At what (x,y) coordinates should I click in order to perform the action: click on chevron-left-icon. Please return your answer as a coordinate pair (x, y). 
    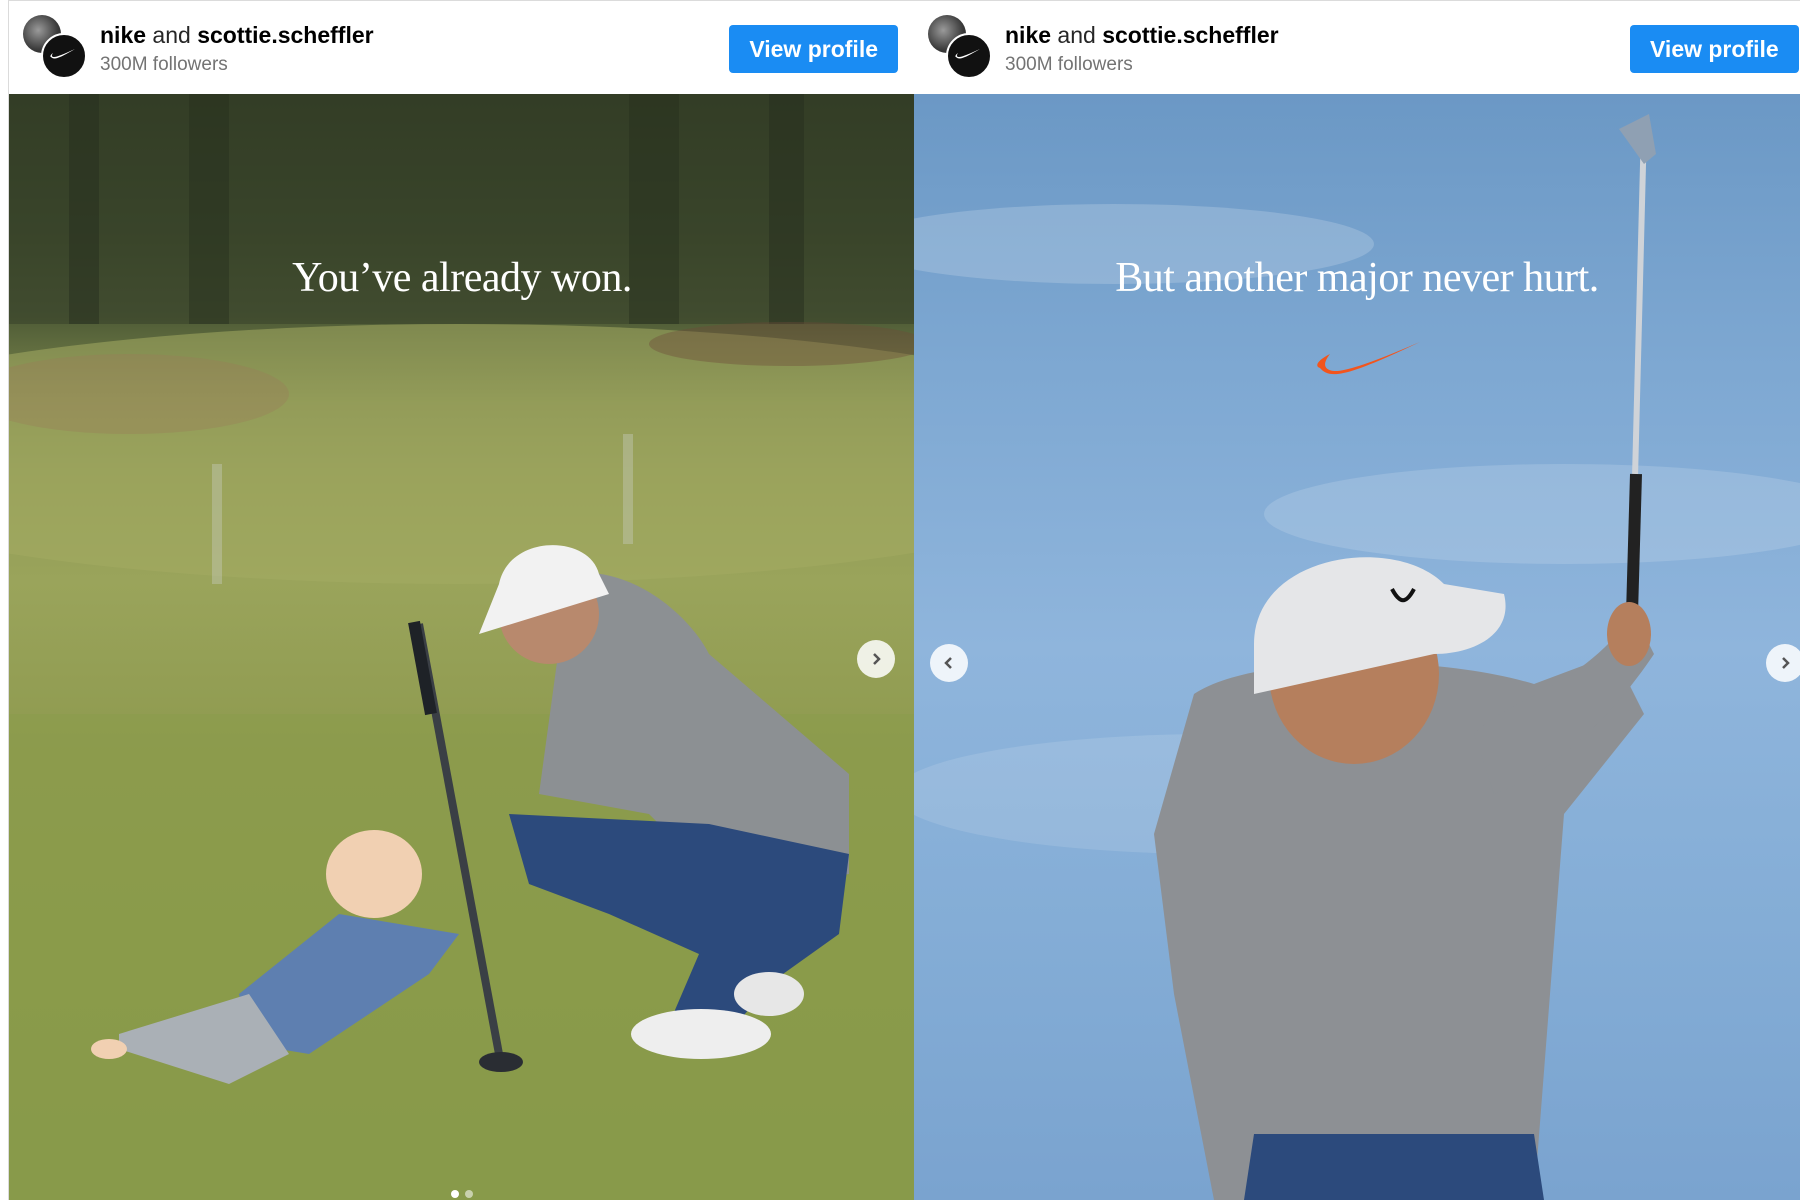
    Looking at the image, I should click on (949, 663).